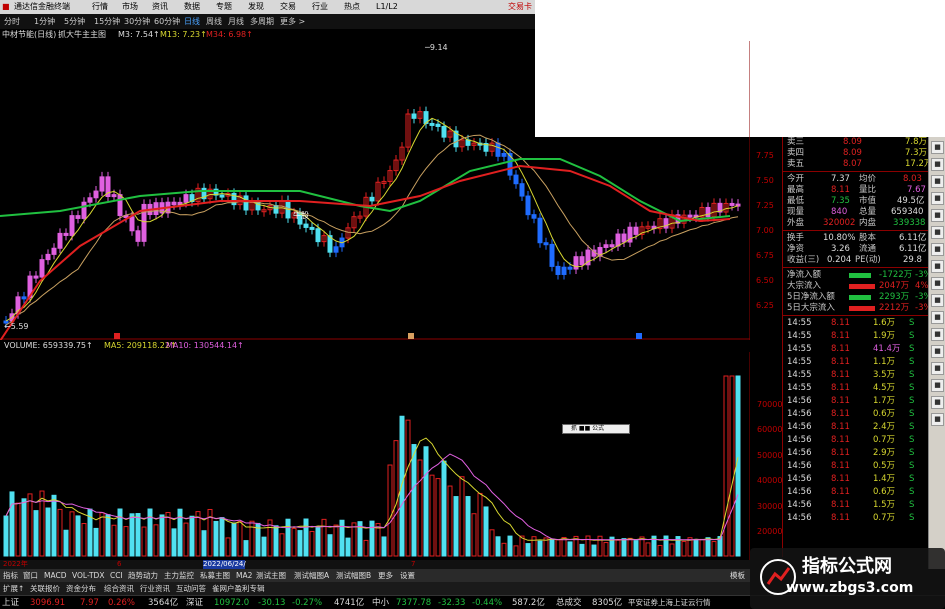  Describe the element at coordinates (859, 297) in the screenshot. I see `flow-row: 5日净流入额 2293万 -3%` at that location.